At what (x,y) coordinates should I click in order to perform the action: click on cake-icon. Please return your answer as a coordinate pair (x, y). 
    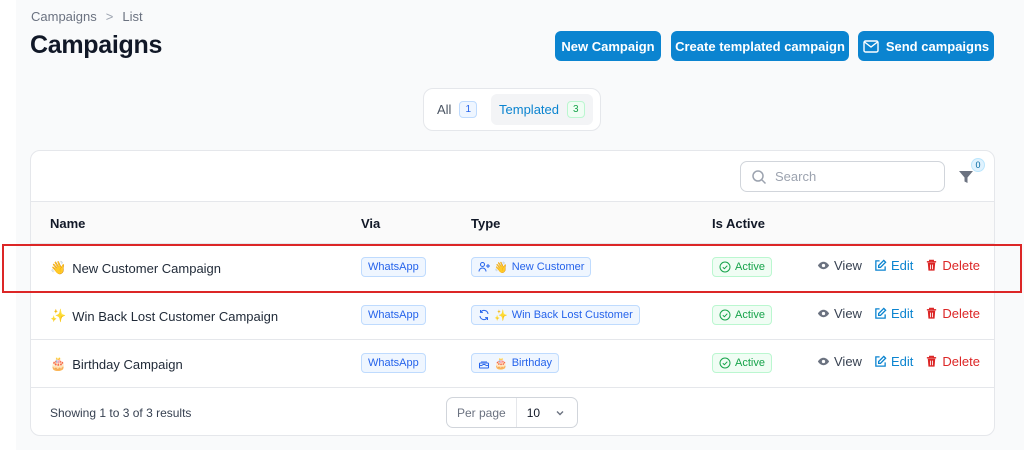
    Looking at the image, I should click on (484, 365).